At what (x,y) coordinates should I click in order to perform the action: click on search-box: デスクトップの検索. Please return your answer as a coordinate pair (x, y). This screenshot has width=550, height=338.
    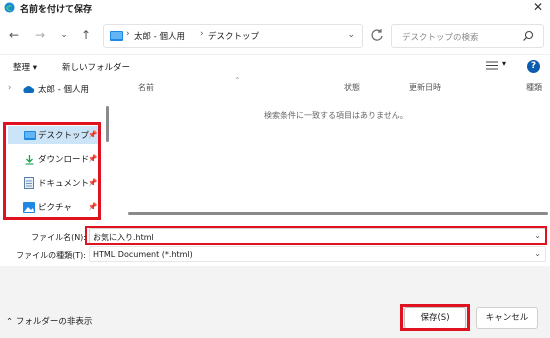
    Looking at the image, I should click on (467, 36).